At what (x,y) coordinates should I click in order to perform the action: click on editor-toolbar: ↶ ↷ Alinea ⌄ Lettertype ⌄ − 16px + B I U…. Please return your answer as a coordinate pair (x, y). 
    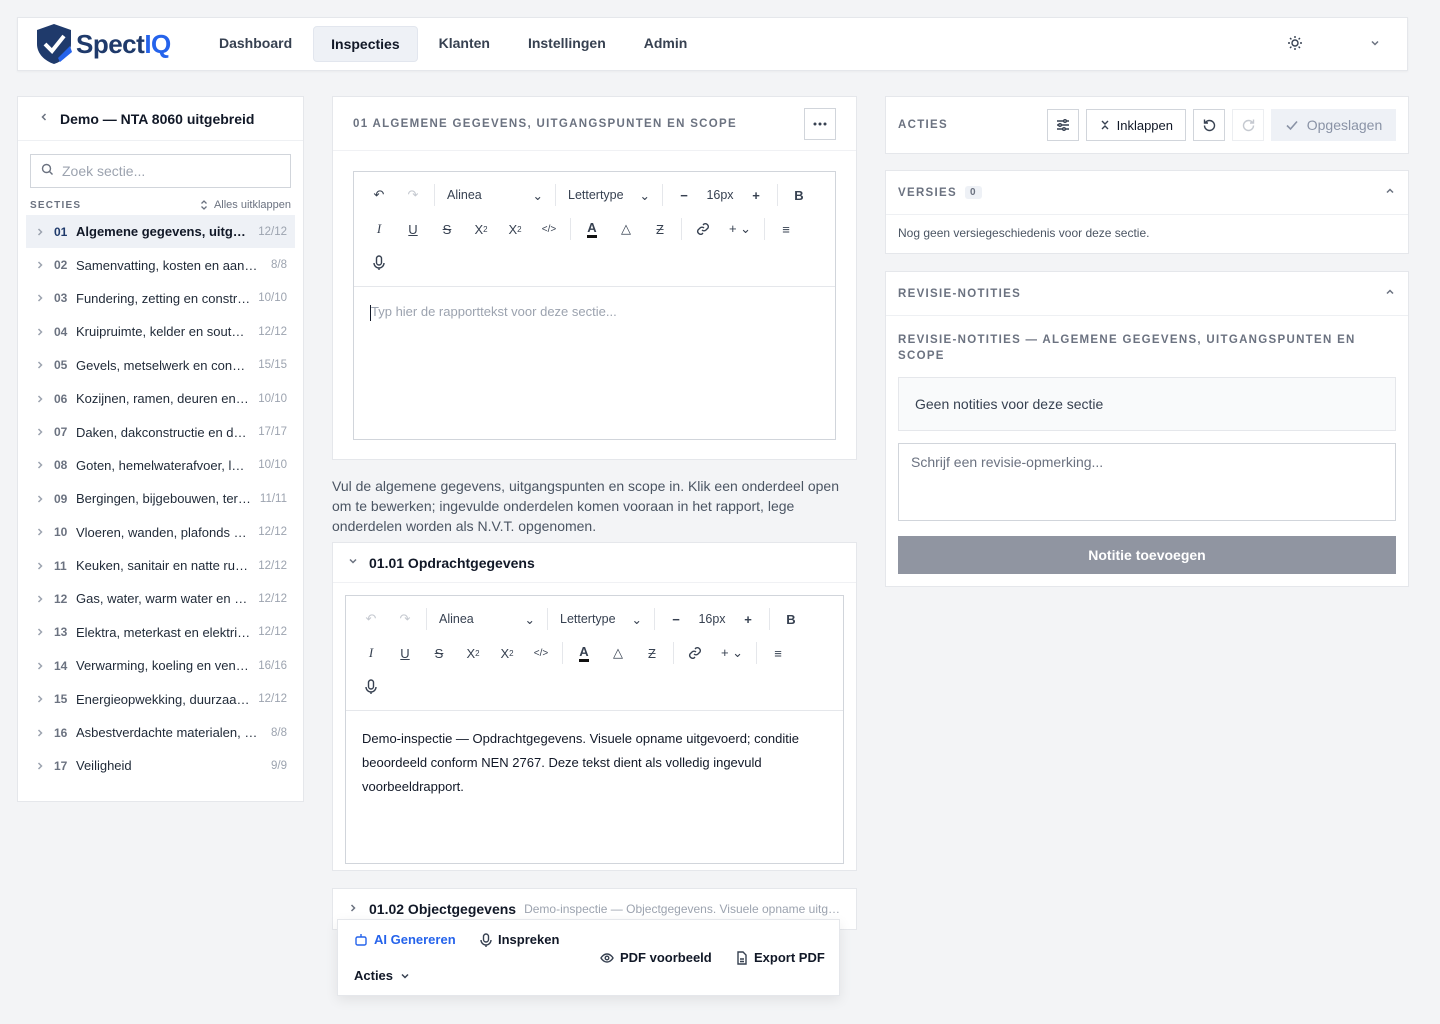
    Looking at the image, I should click on (594, 229).